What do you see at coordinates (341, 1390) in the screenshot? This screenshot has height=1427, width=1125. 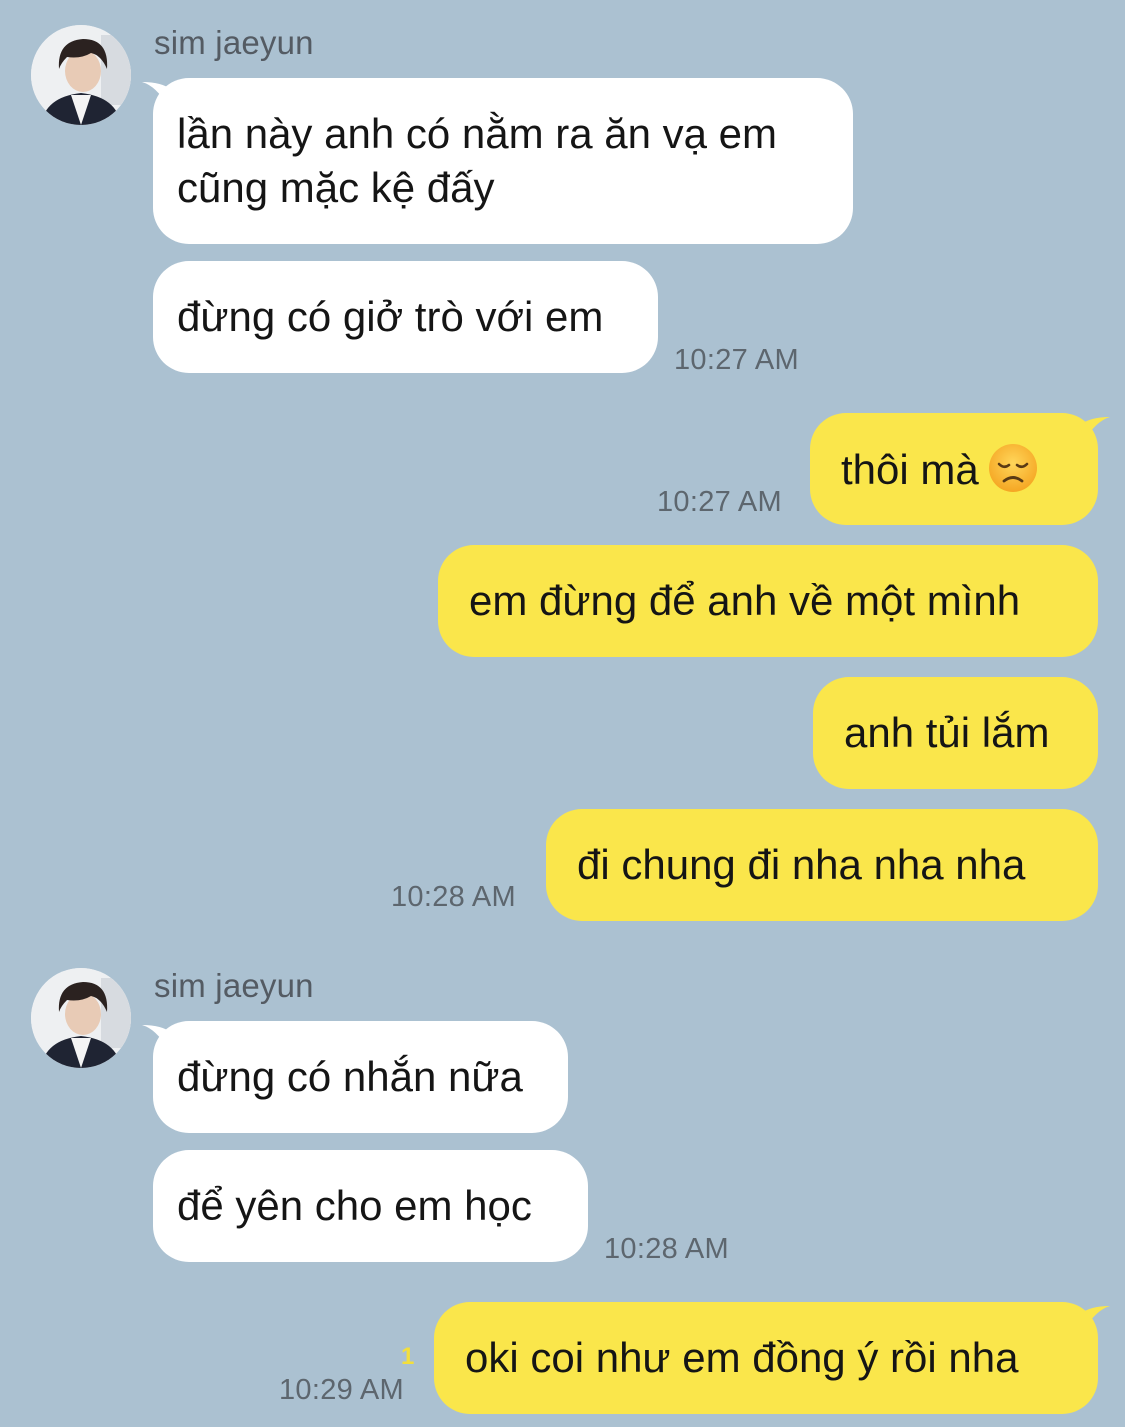 I see `message-timestamp: 10:29 AM` at bounding box center [341, 1390].